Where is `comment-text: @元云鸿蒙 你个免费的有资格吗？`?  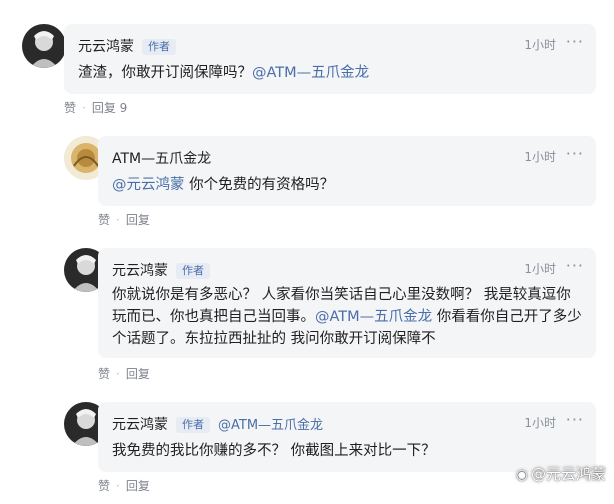 comment-text: @元云鸿蒙 你个免费的有资格吗？ is located at coordinates (223, 185).